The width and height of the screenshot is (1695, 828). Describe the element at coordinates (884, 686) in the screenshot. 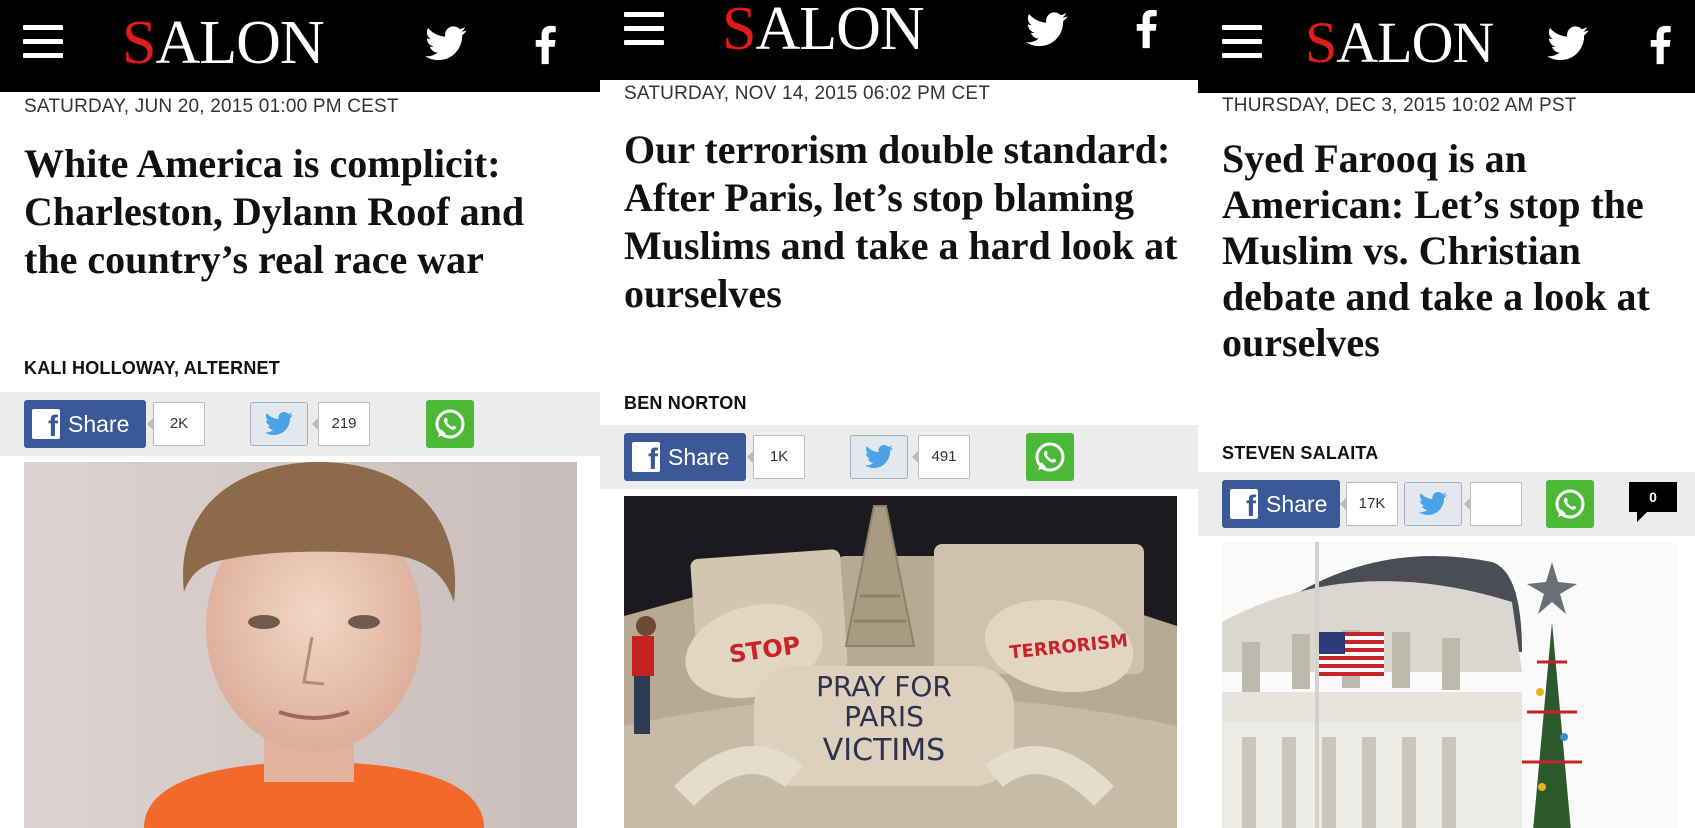

I see `sand-text-line1: PRAY FOR` at that location.